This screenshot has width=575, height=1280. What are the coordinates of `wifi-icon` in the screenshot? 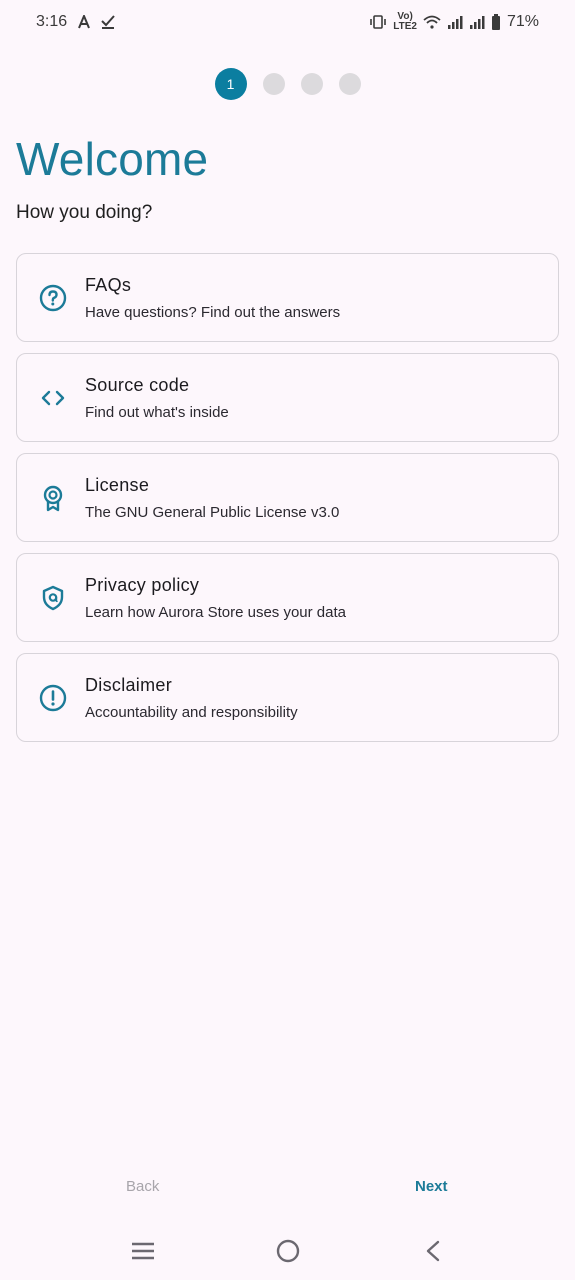 It's located at (432, 22).